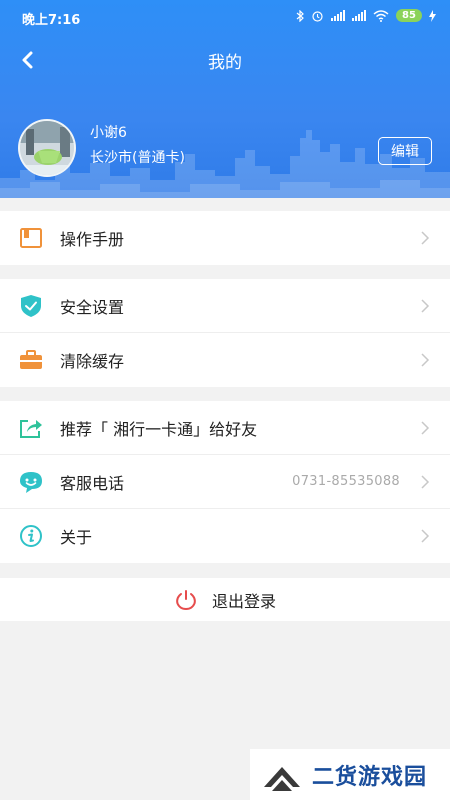  What do you see at coordinates (225, 63) in the screenshot?
I see `page-title: 我的` at bounding box center [225, 63].